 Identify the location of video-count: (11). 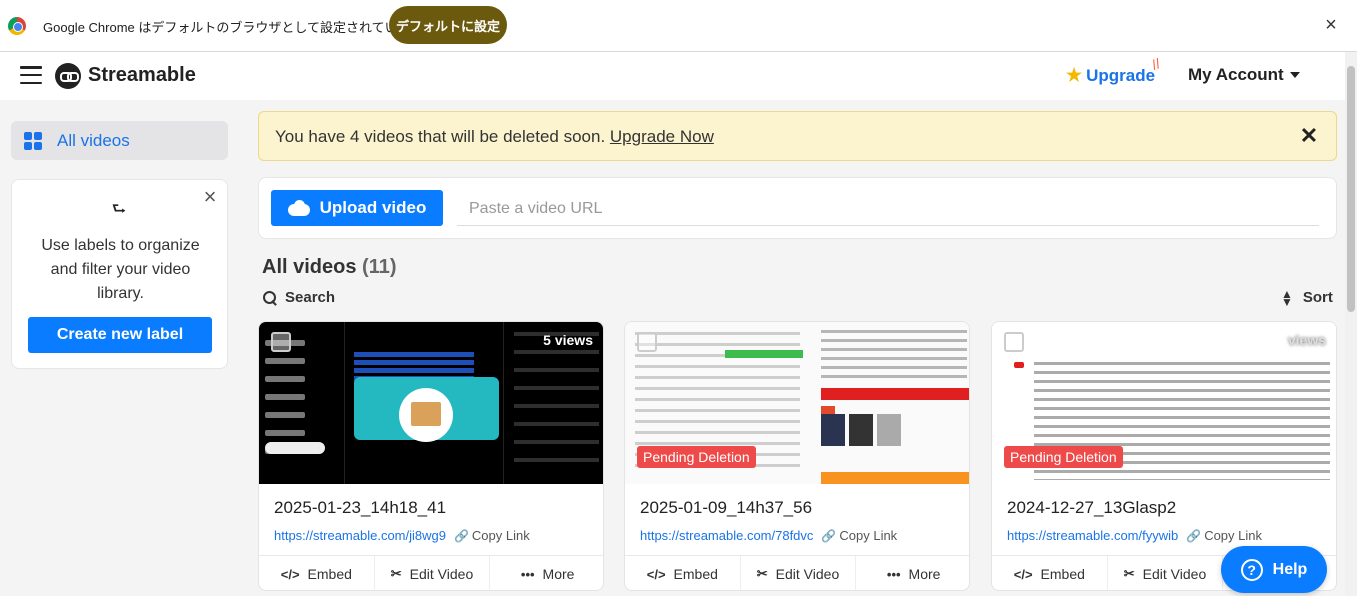
(379, 267).